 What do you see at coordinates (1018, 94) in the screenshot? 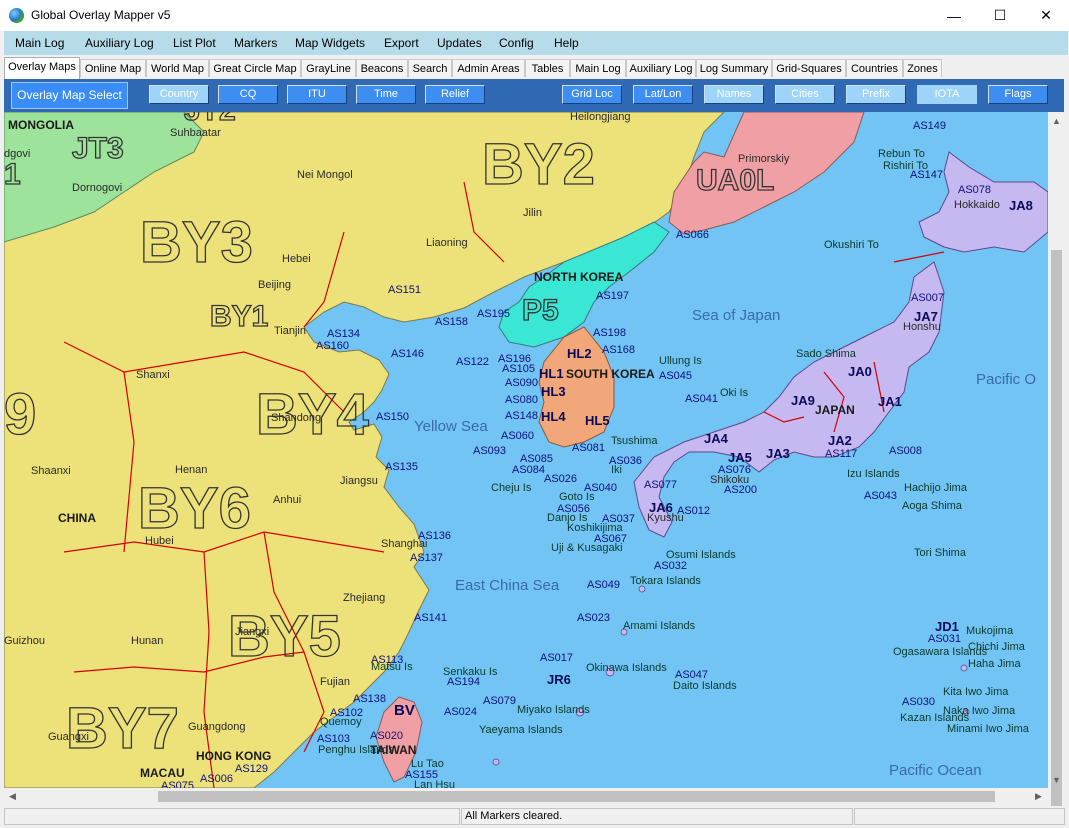
I see `flags-button: Flags` at bounding box center [1018, 94].